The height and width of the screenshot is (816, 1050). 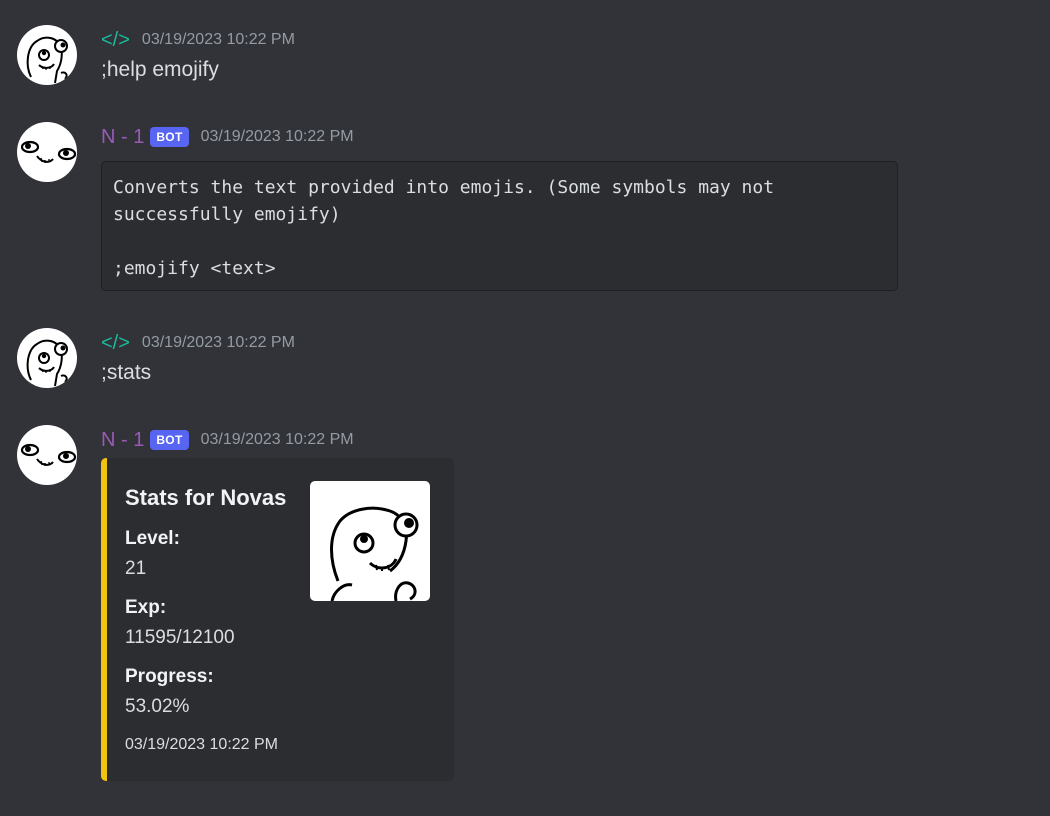 I want to click on embed-thumbnail, so click(x=370, y=541).